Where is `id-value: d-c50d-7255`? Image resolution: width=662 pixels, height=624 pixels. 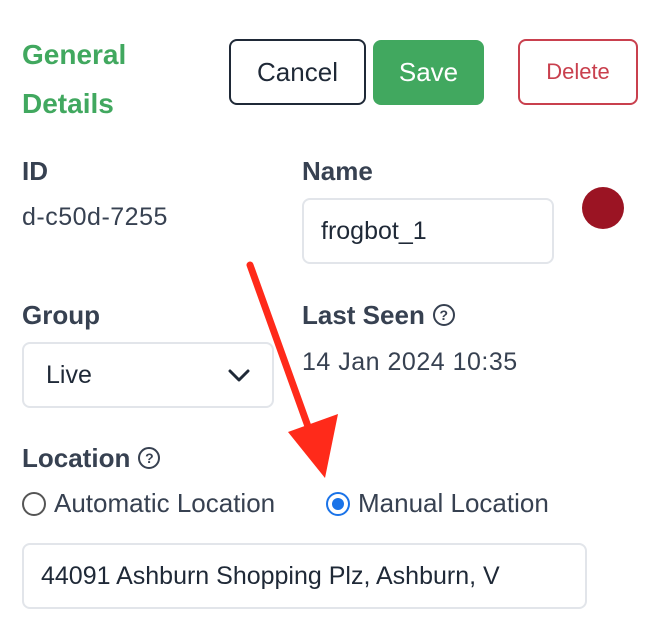
id-value: d-c50d-7255 is located at coordinates (95, 217).